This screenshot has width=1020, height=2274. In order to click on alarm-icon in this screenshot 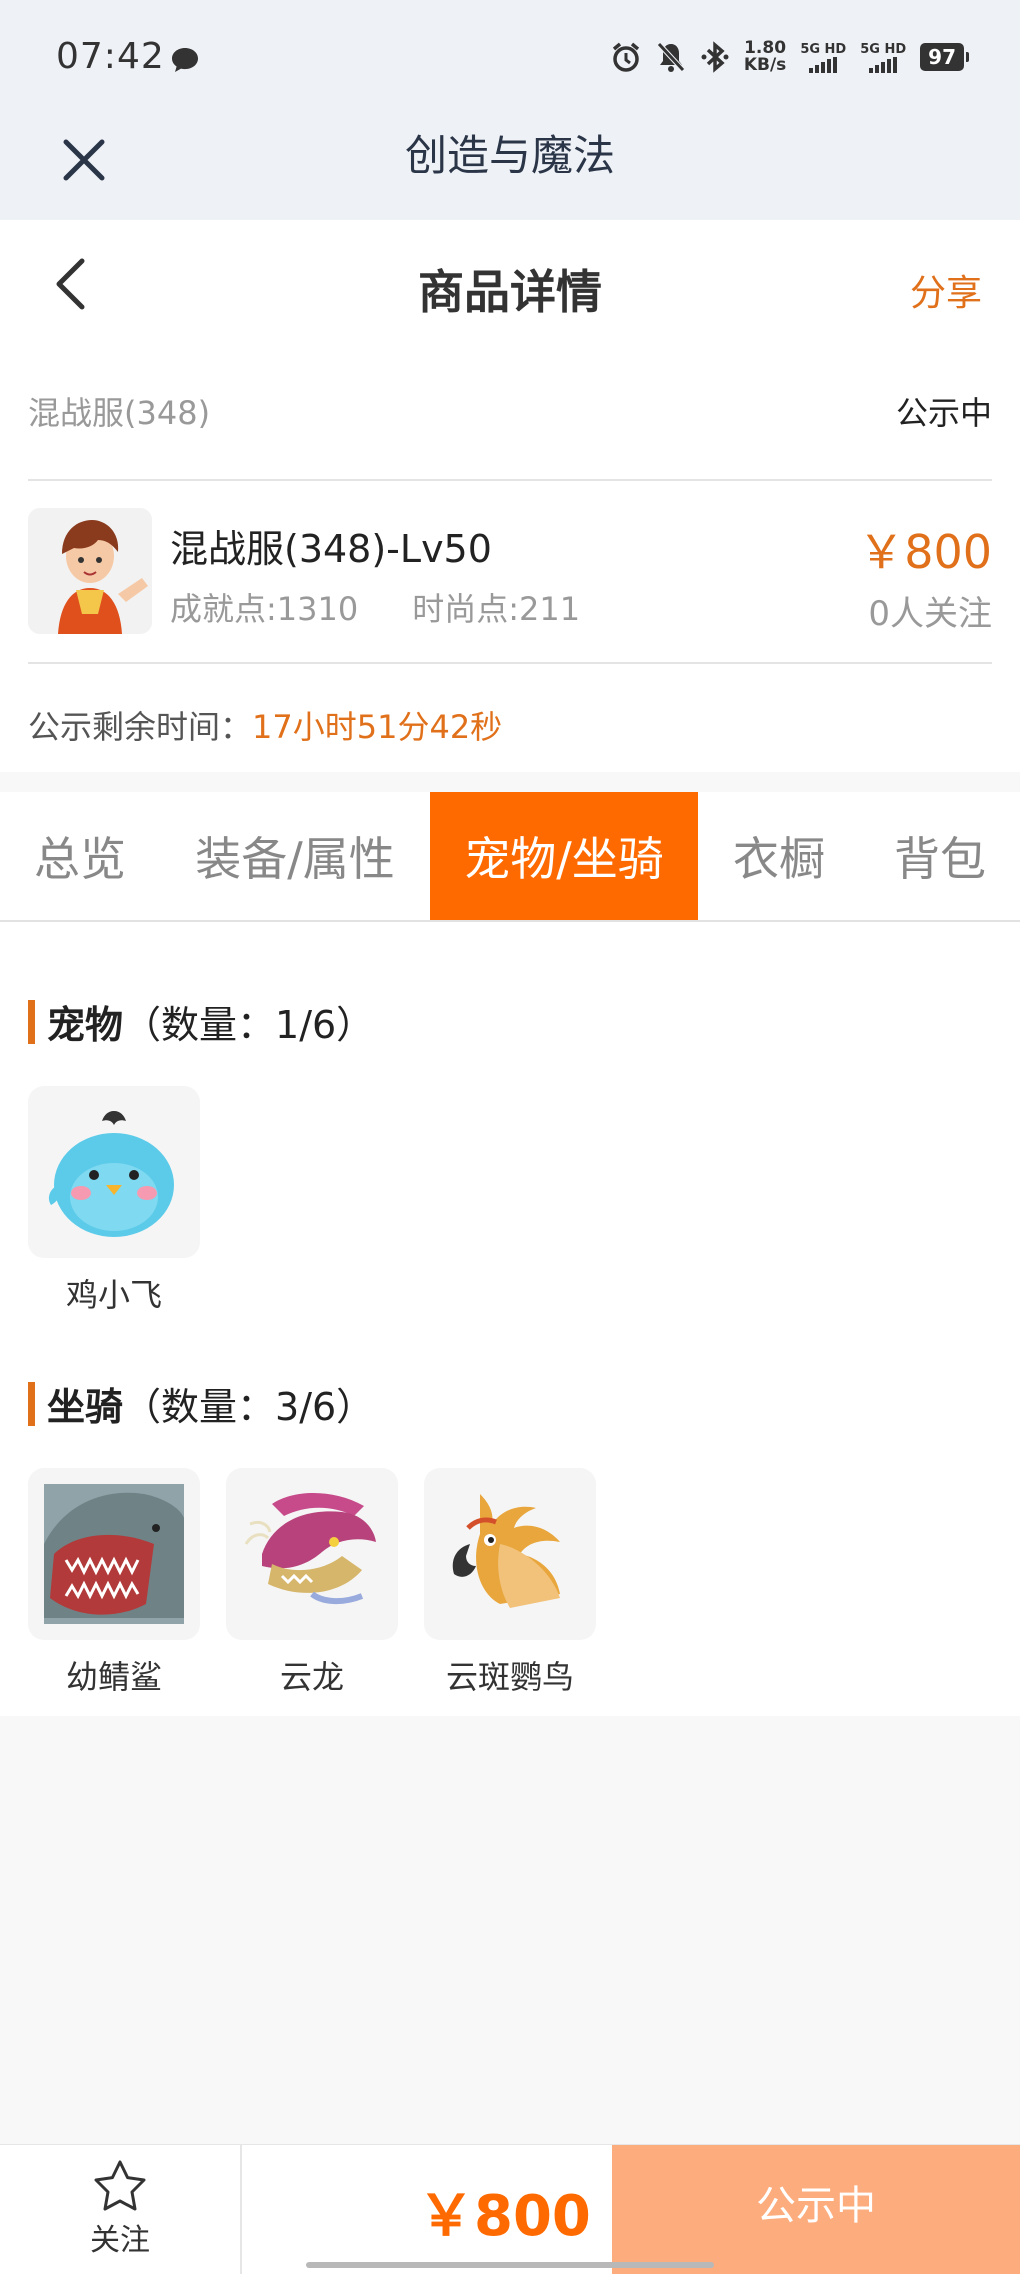, I will do `click(625, 57)`.